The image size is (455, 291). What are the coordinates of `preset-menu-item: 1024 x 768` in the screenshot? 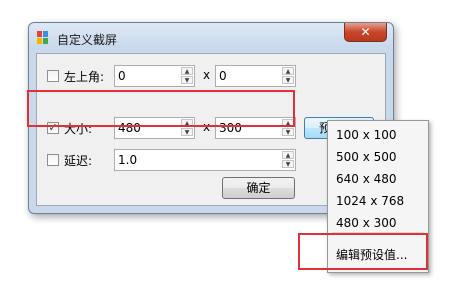 It's located at (370, 201).